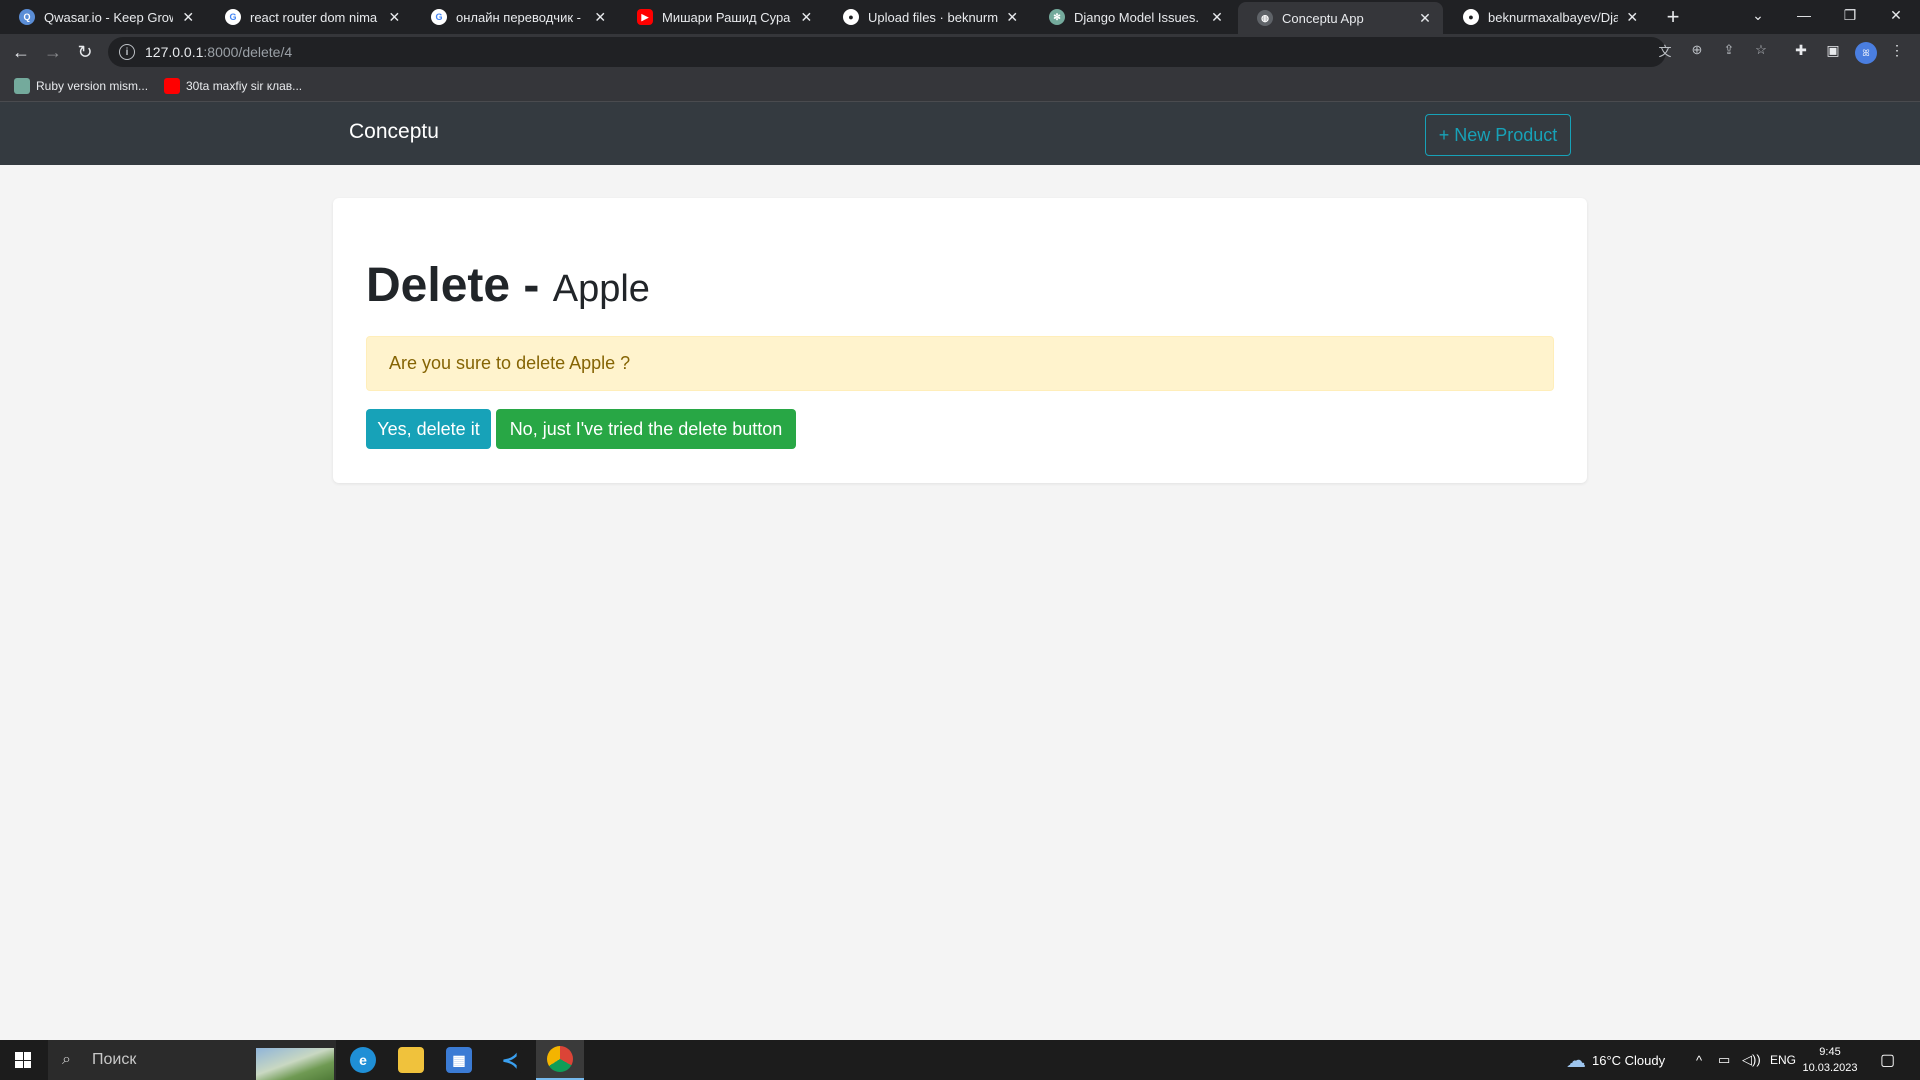 This screenshot has width=1920, height=1080. I want to click on tab-conceptu-app: ◍ Conceptu App ✕, so click(1340, 18).